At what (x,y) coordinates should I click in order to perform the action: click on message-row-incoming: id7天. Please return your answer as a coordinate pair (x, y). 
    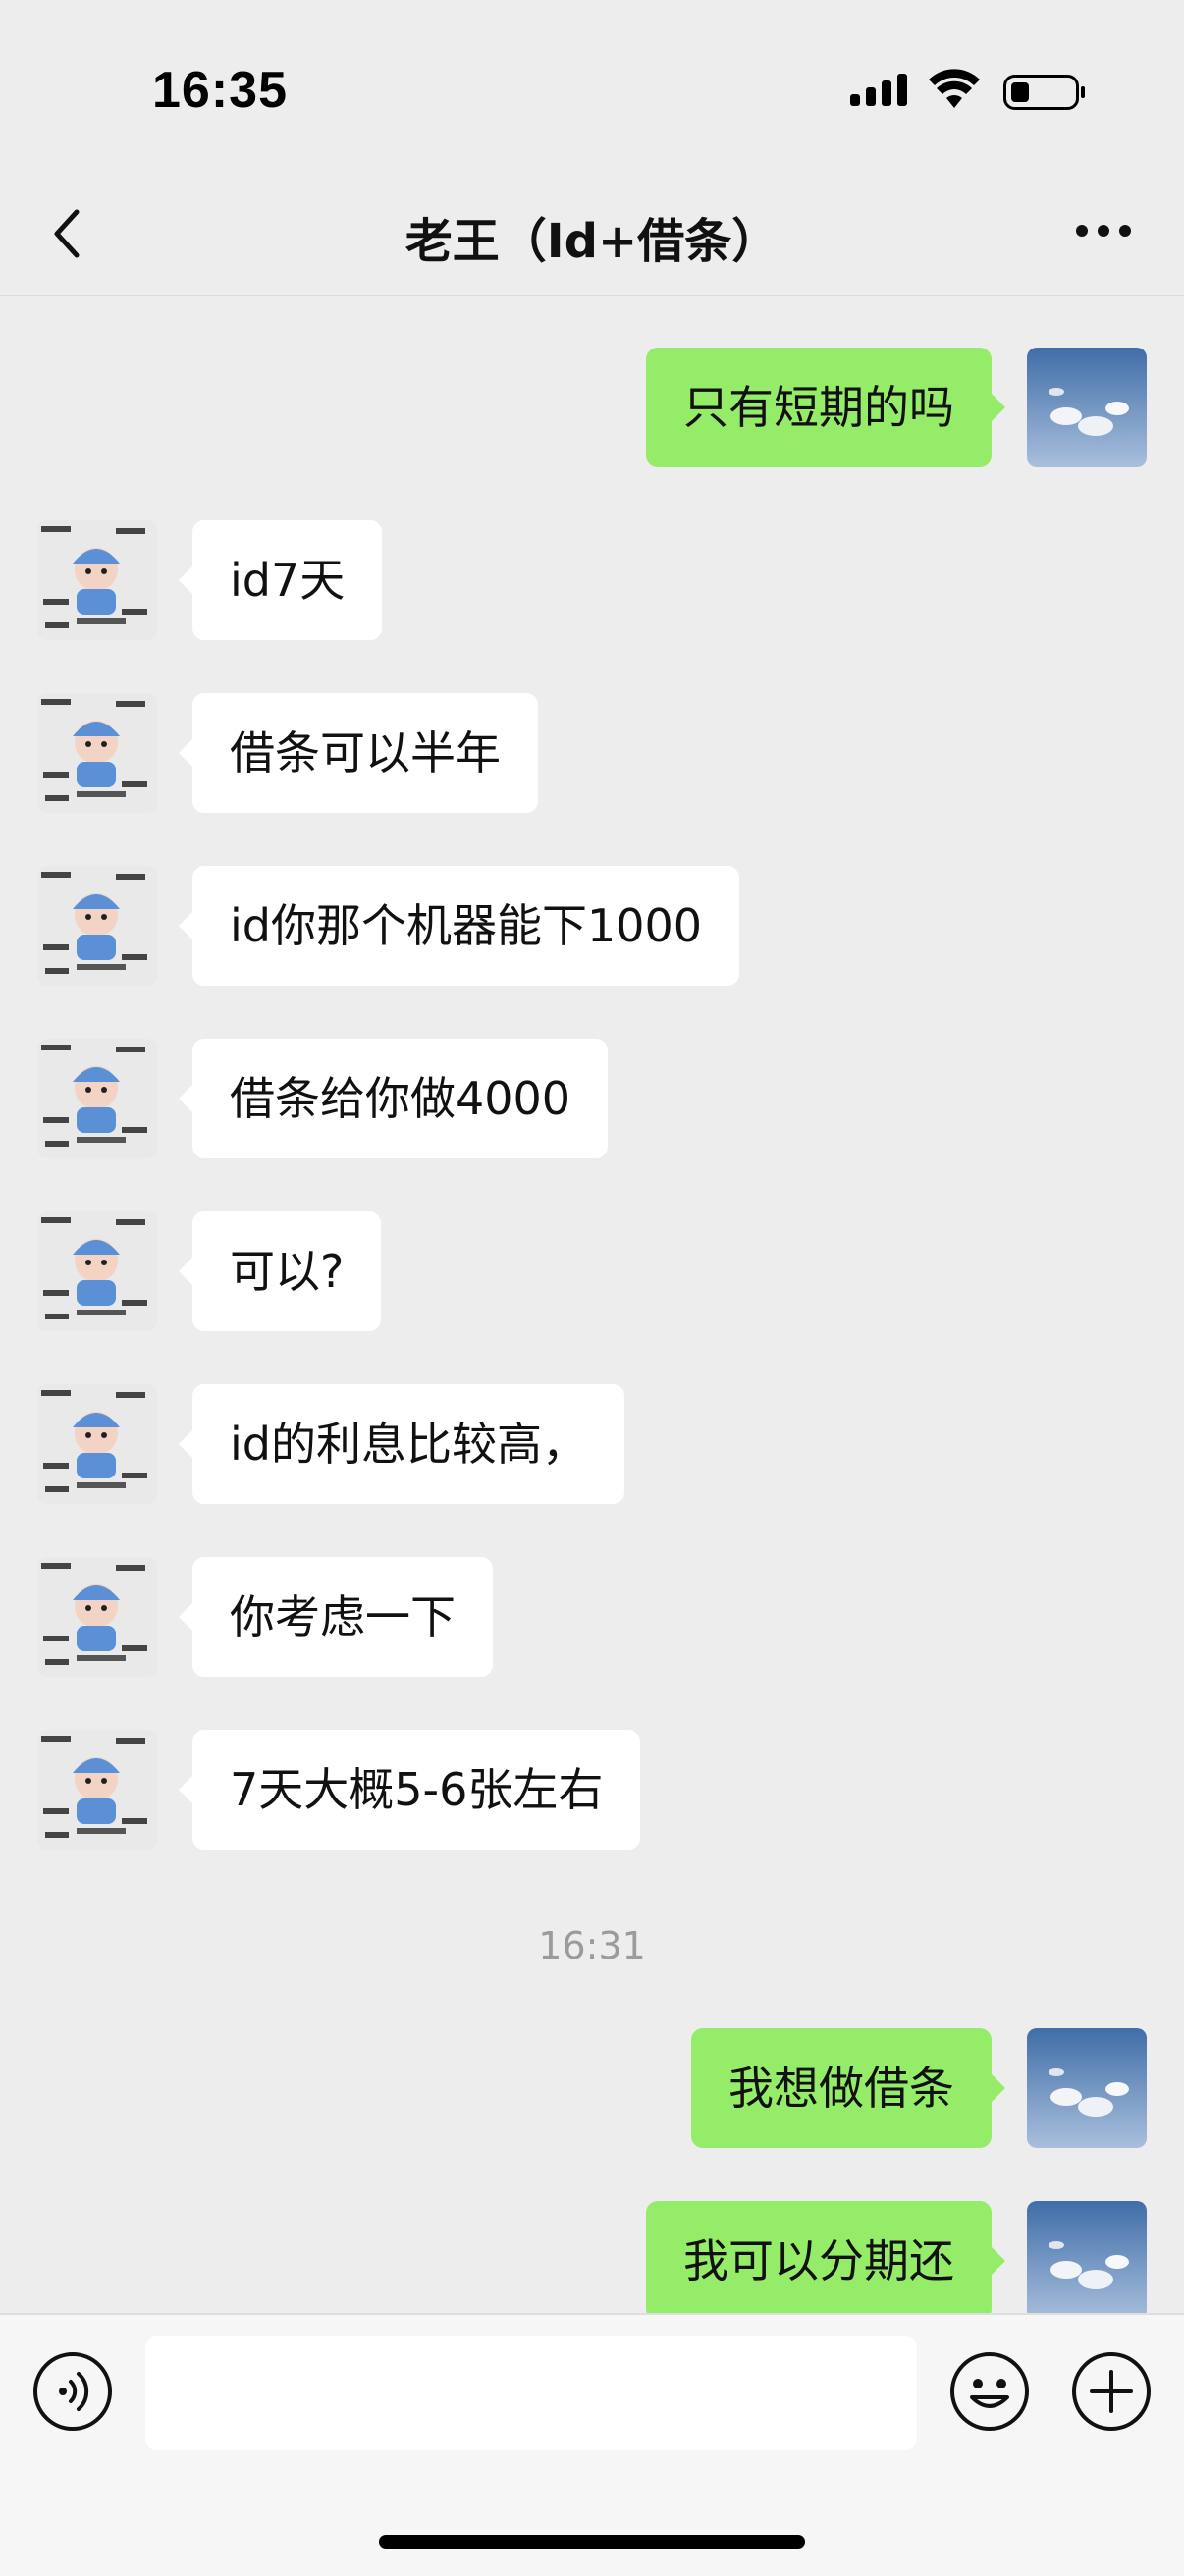
    Looking at the image, I should click on (592, 581).